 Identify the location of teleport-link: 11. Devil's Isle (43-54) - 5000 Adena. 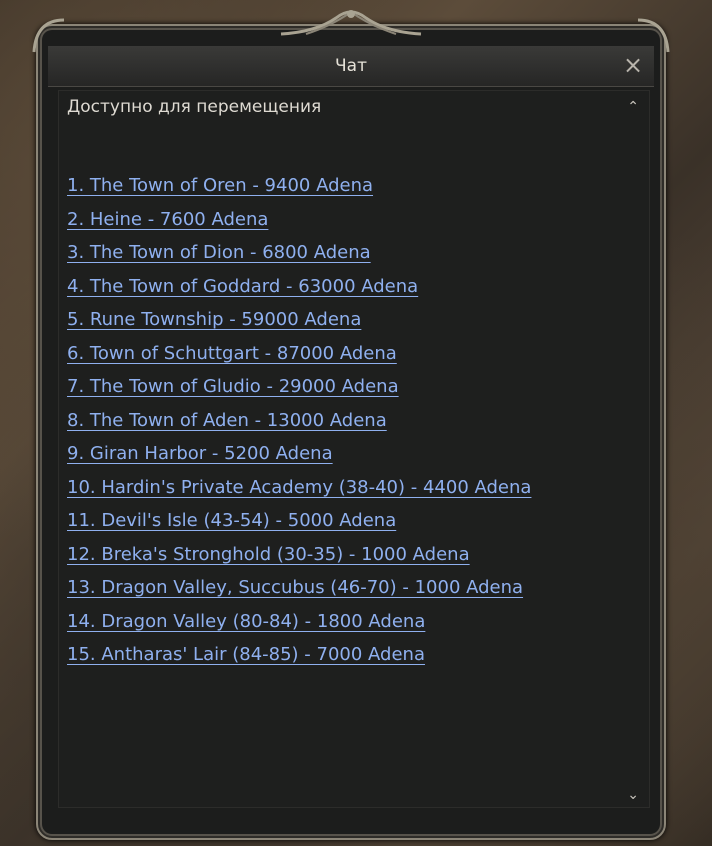
(343, 521).